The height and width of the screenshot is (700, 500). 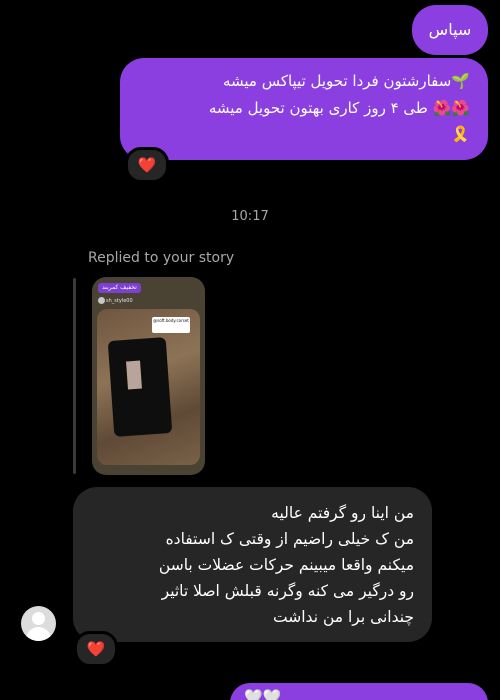 I want to click on product-label-image, so click(x=134, y=375).